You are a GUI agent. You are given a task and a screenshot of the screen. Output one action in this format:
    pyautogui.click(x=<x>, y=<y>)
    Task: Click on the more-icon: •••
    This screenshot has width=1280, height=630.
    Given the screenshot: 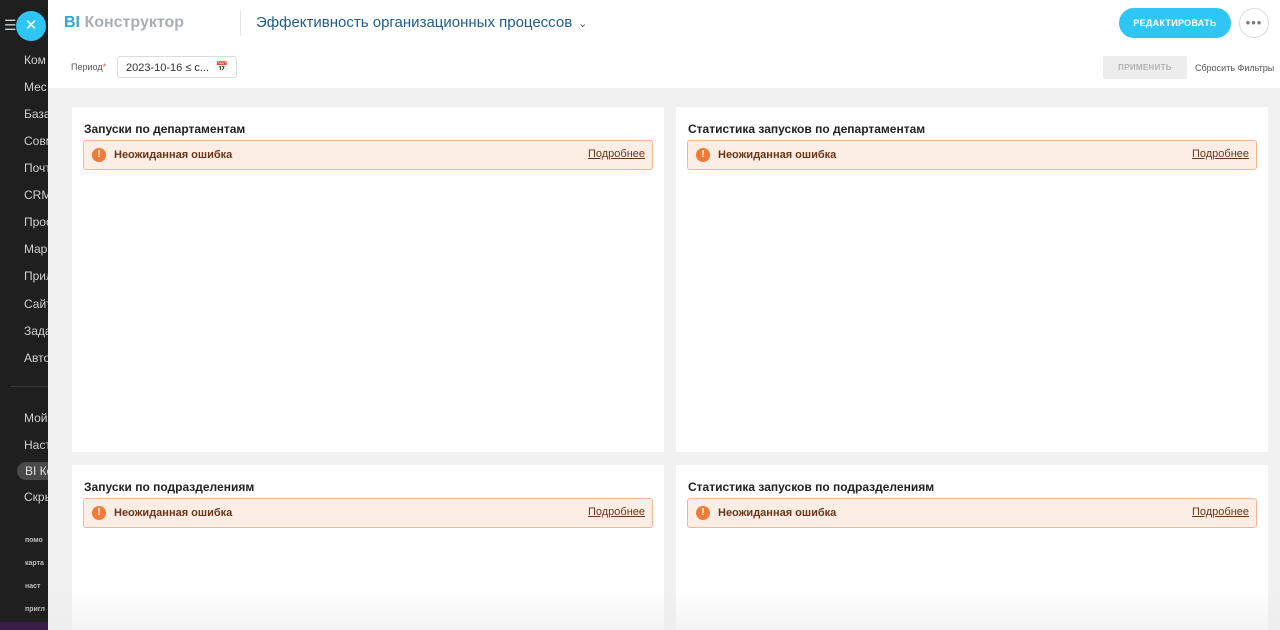 What is the action you would take?
    pyautogui.click(x=1254, y=22)
    